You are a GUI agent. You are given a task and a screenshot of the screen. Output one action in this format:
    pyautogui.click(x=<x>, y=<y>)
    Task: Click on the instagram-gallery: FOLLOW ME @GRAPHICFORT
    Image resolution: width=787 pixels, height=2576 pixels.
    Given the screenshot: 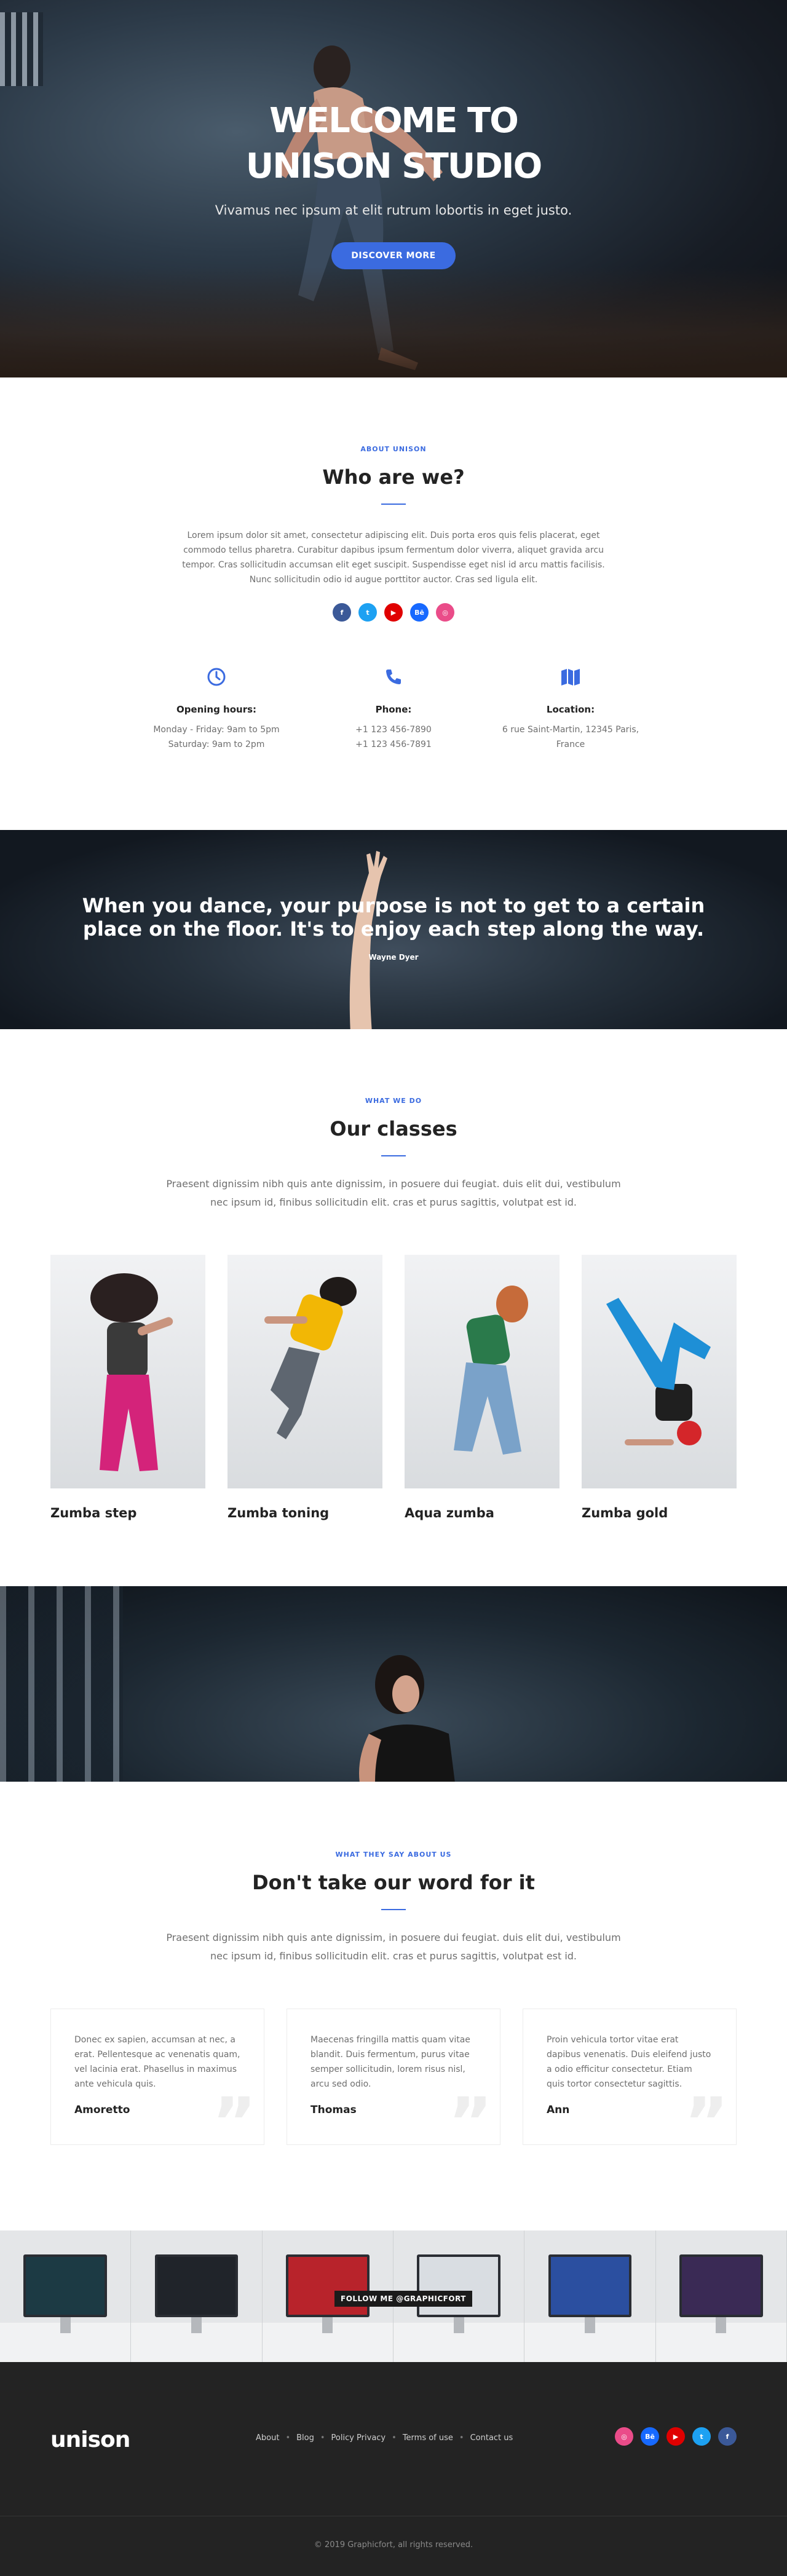 What is the action you would take?
    pyautogui.click(x=393, y=2296)
    